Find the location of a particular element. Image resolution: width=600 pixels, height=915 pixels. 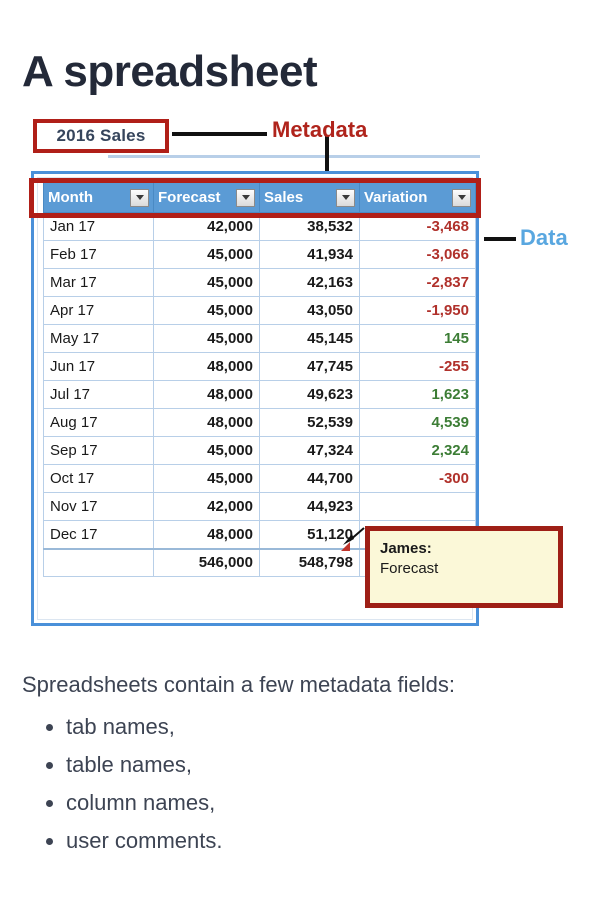

cell-sales: 45,145 is located at coordinates (309, 338).